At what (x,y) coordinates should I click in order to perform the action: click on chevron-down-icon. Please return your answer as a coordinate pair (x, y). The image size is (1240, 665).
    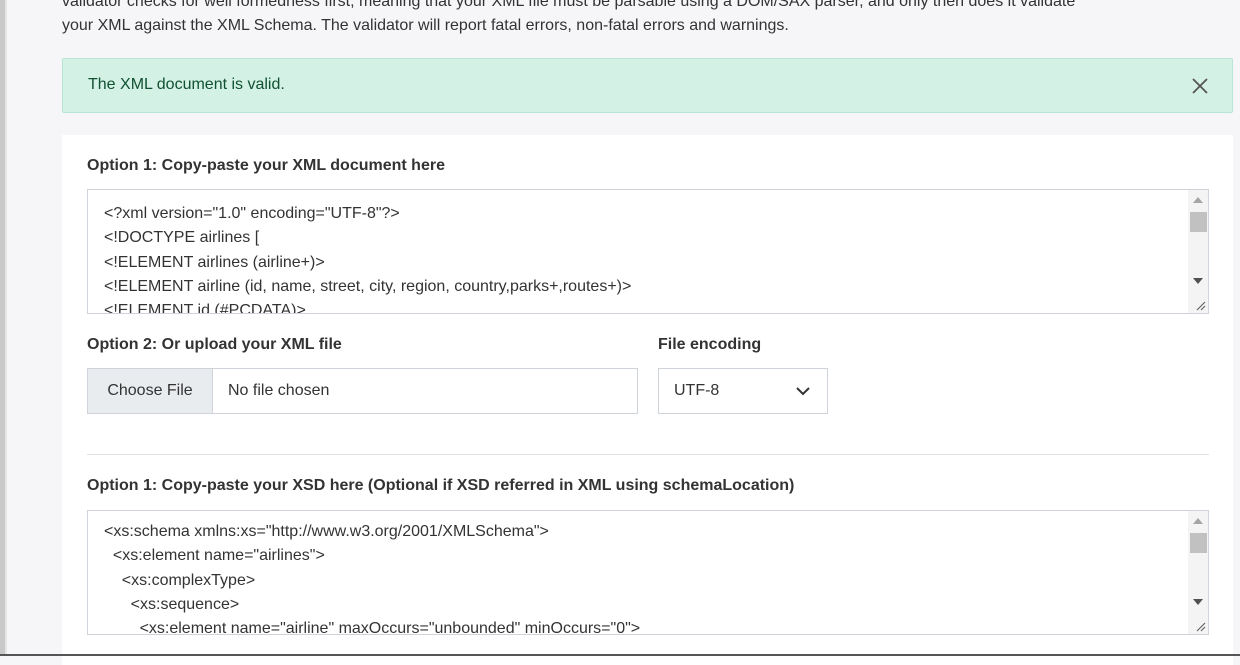
    Looking at the image, I should click on (803, 391).